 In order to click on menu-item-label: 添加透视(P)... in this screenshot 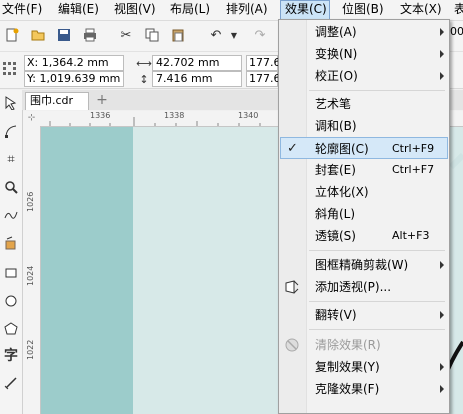, I will do `click(353, 287)`.